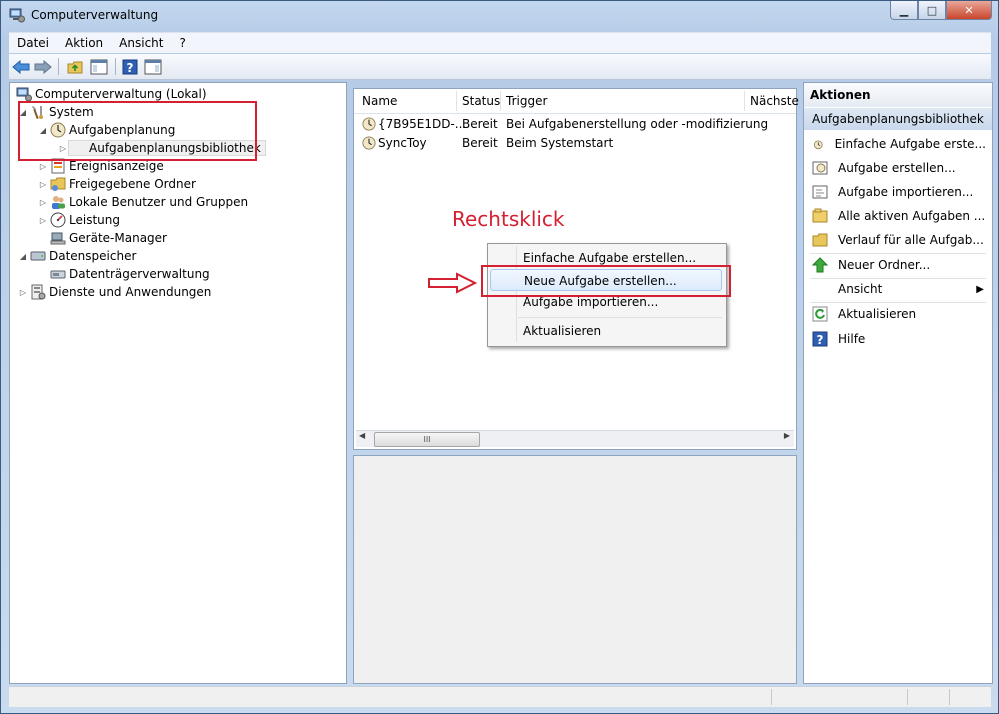 This screenshot has width=999, height=714. I want to click on tree-item-datentraeger: Datenträgerverwaltung, so click(124, 274).